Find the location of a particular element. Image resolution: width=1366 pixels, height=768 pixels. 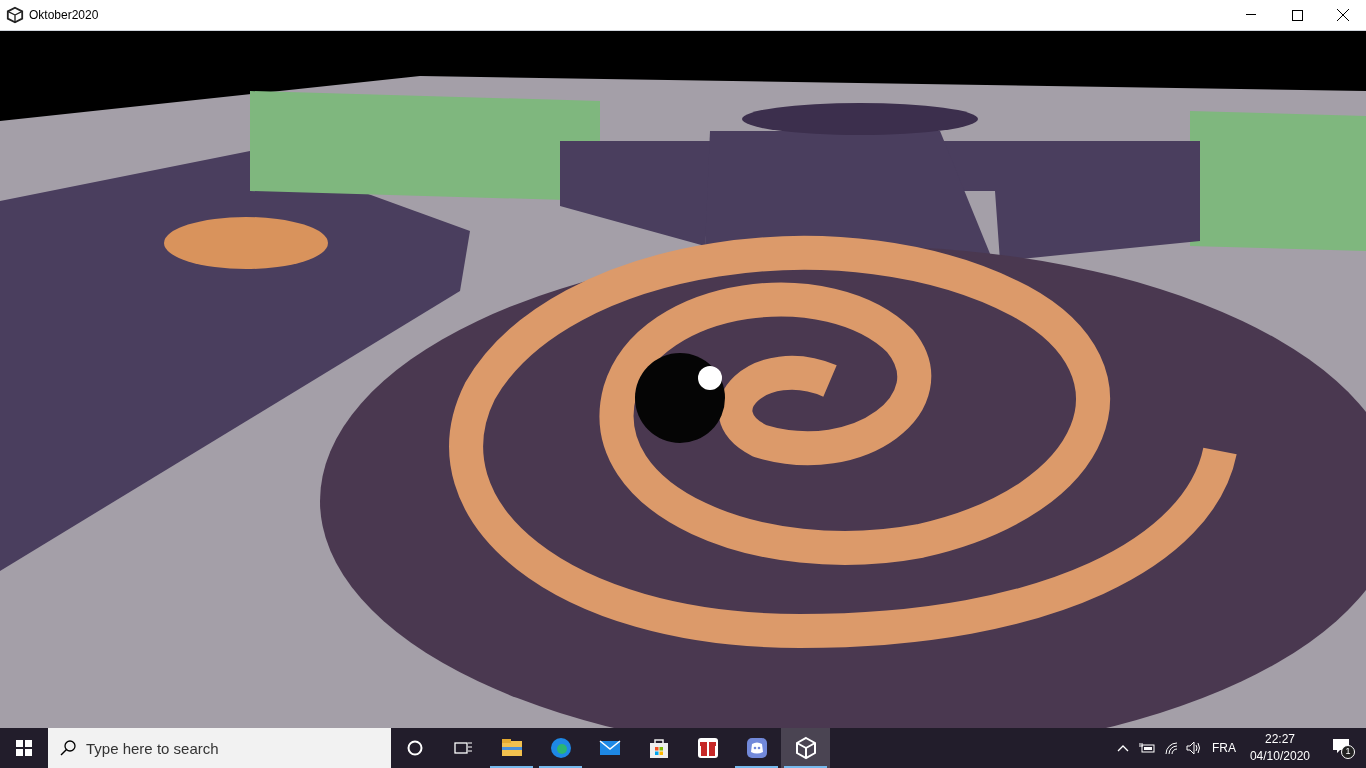

window-title: Oktober2020 is located at coordinates (64, 15).